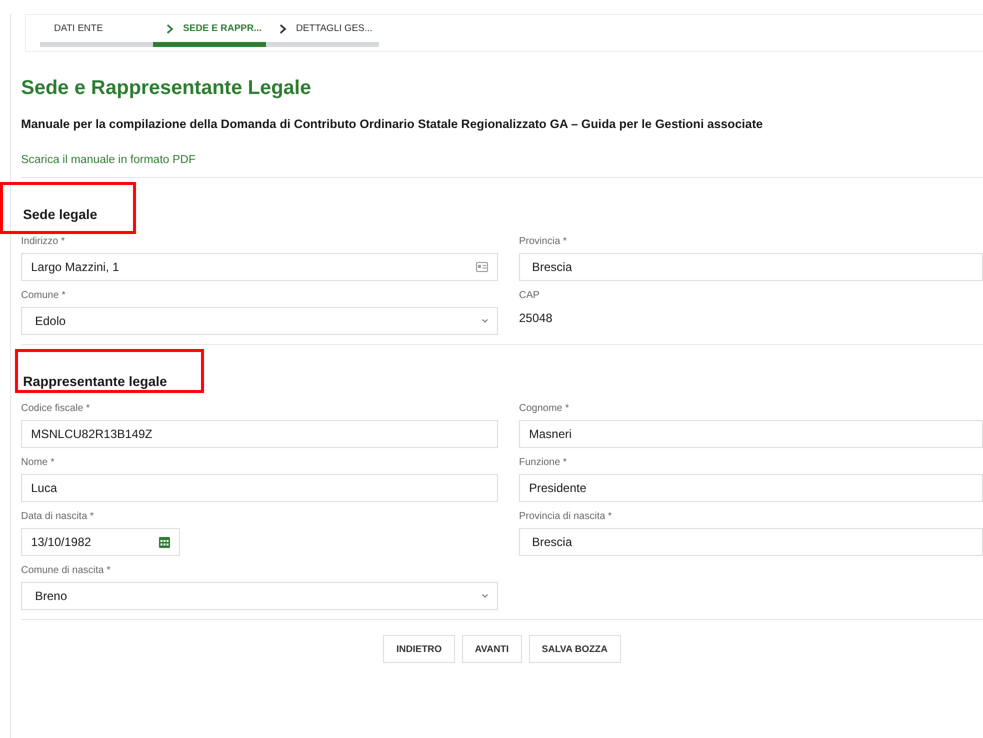 The height and width of the screenshot is (738, 983). What do you see at coordinates (543, 242) in the screenshot?
I see `field-label: Provincia *` at bounding box center [543, 242].